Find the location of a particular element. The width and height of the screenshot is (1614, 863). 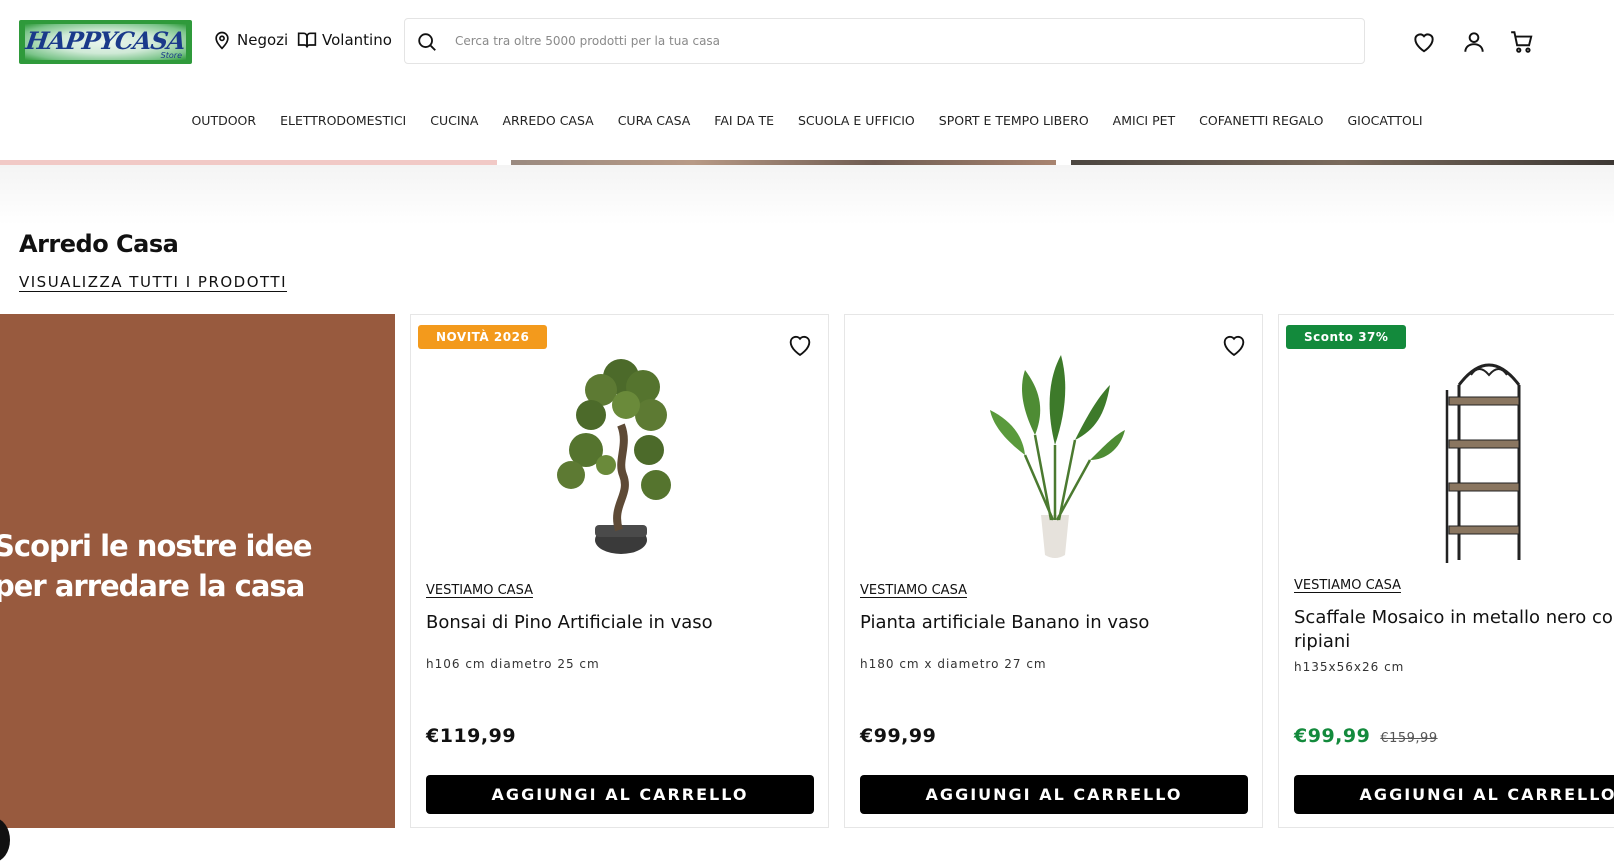

nav-item: GIOCATTOLI is located at coordinates (1384, 120).